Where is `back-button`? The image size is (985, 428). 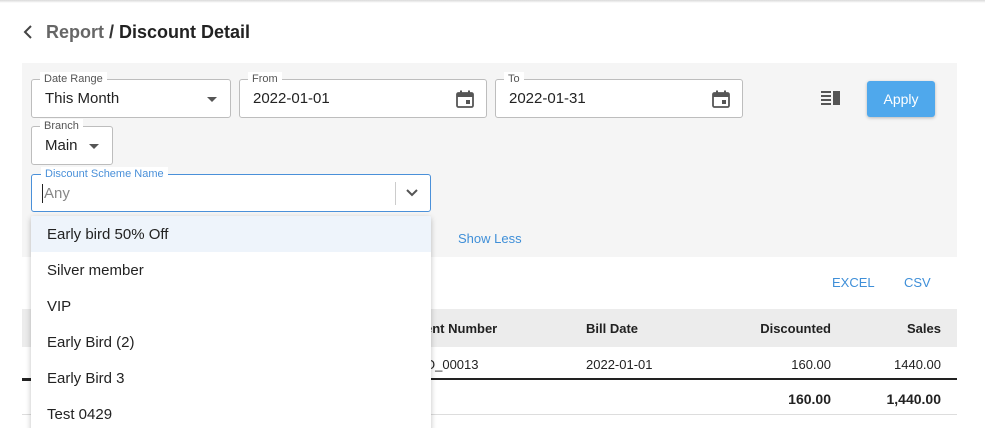 back-button is located at coordinates (29, 32).